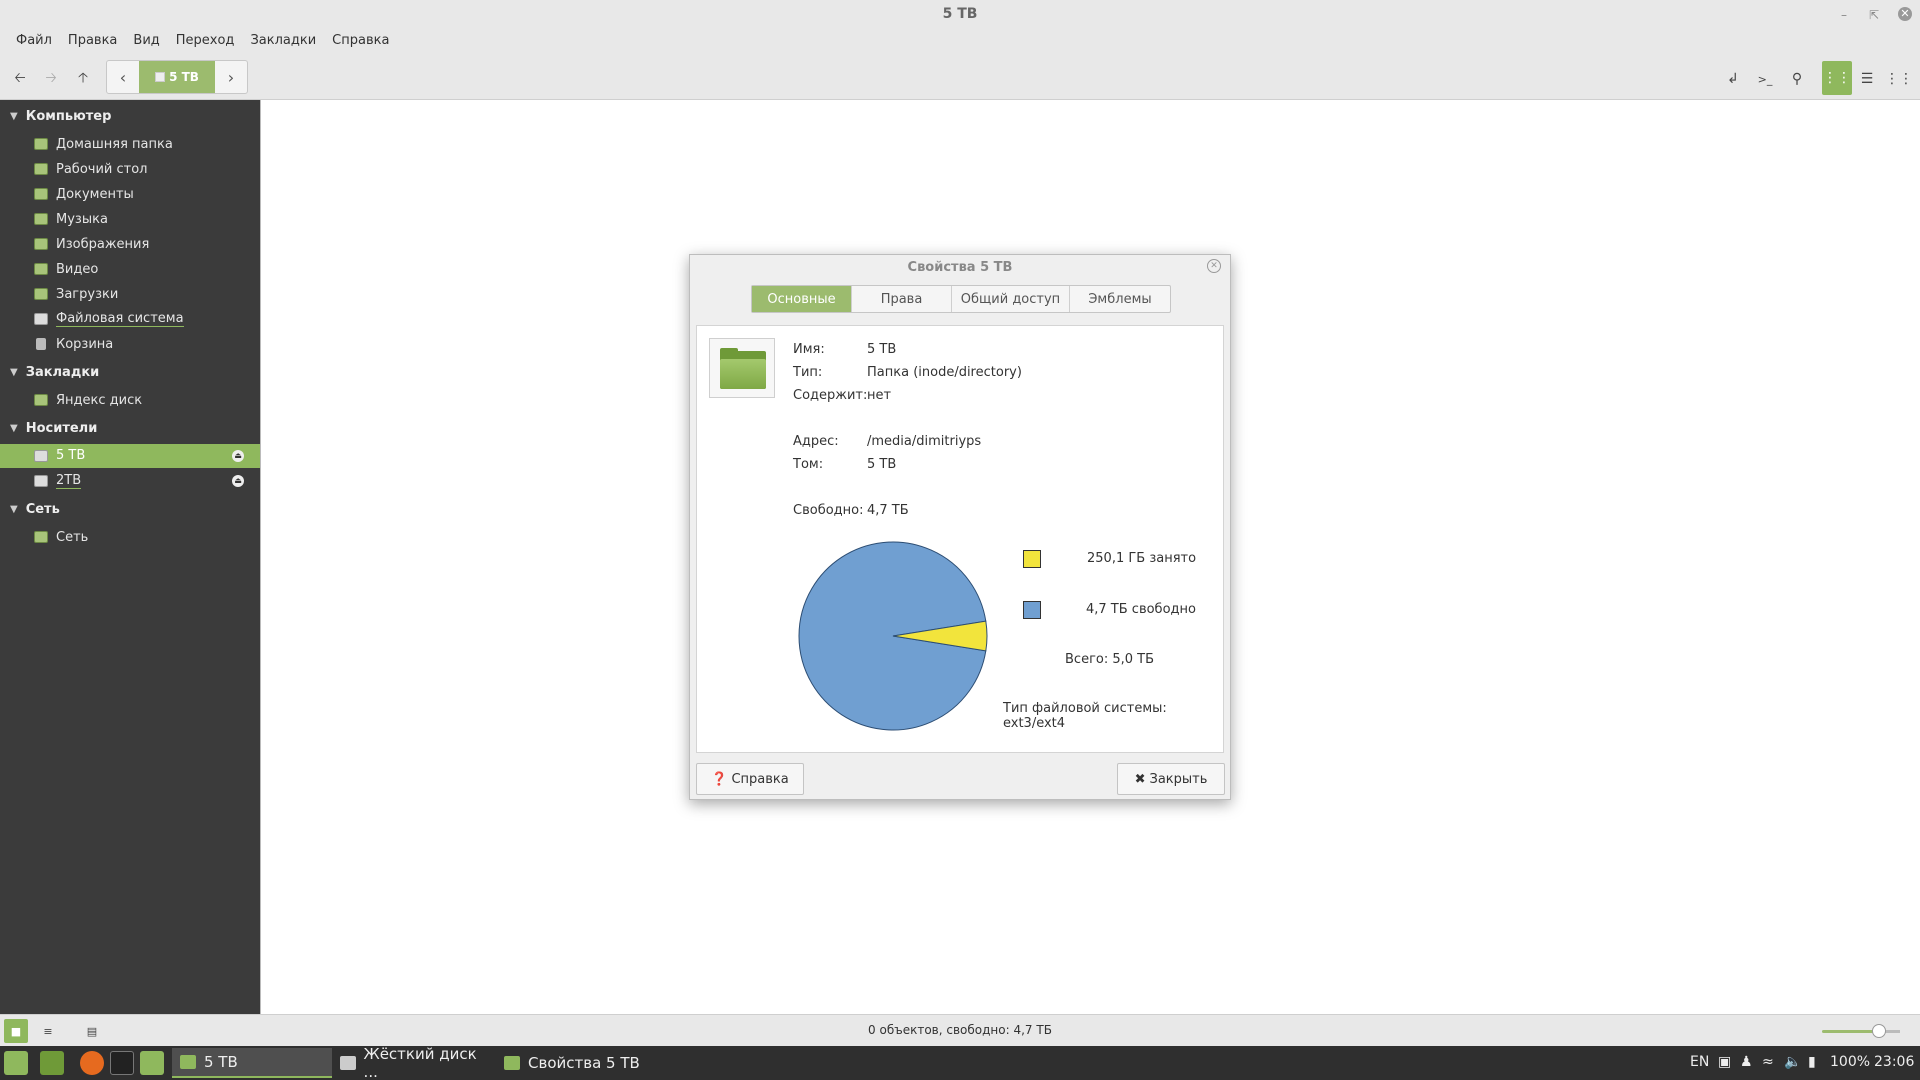 This screenshot has width=1920, height=1080. I want to click on compact-view-icon: ⋮⋮, so click(1899, 79).